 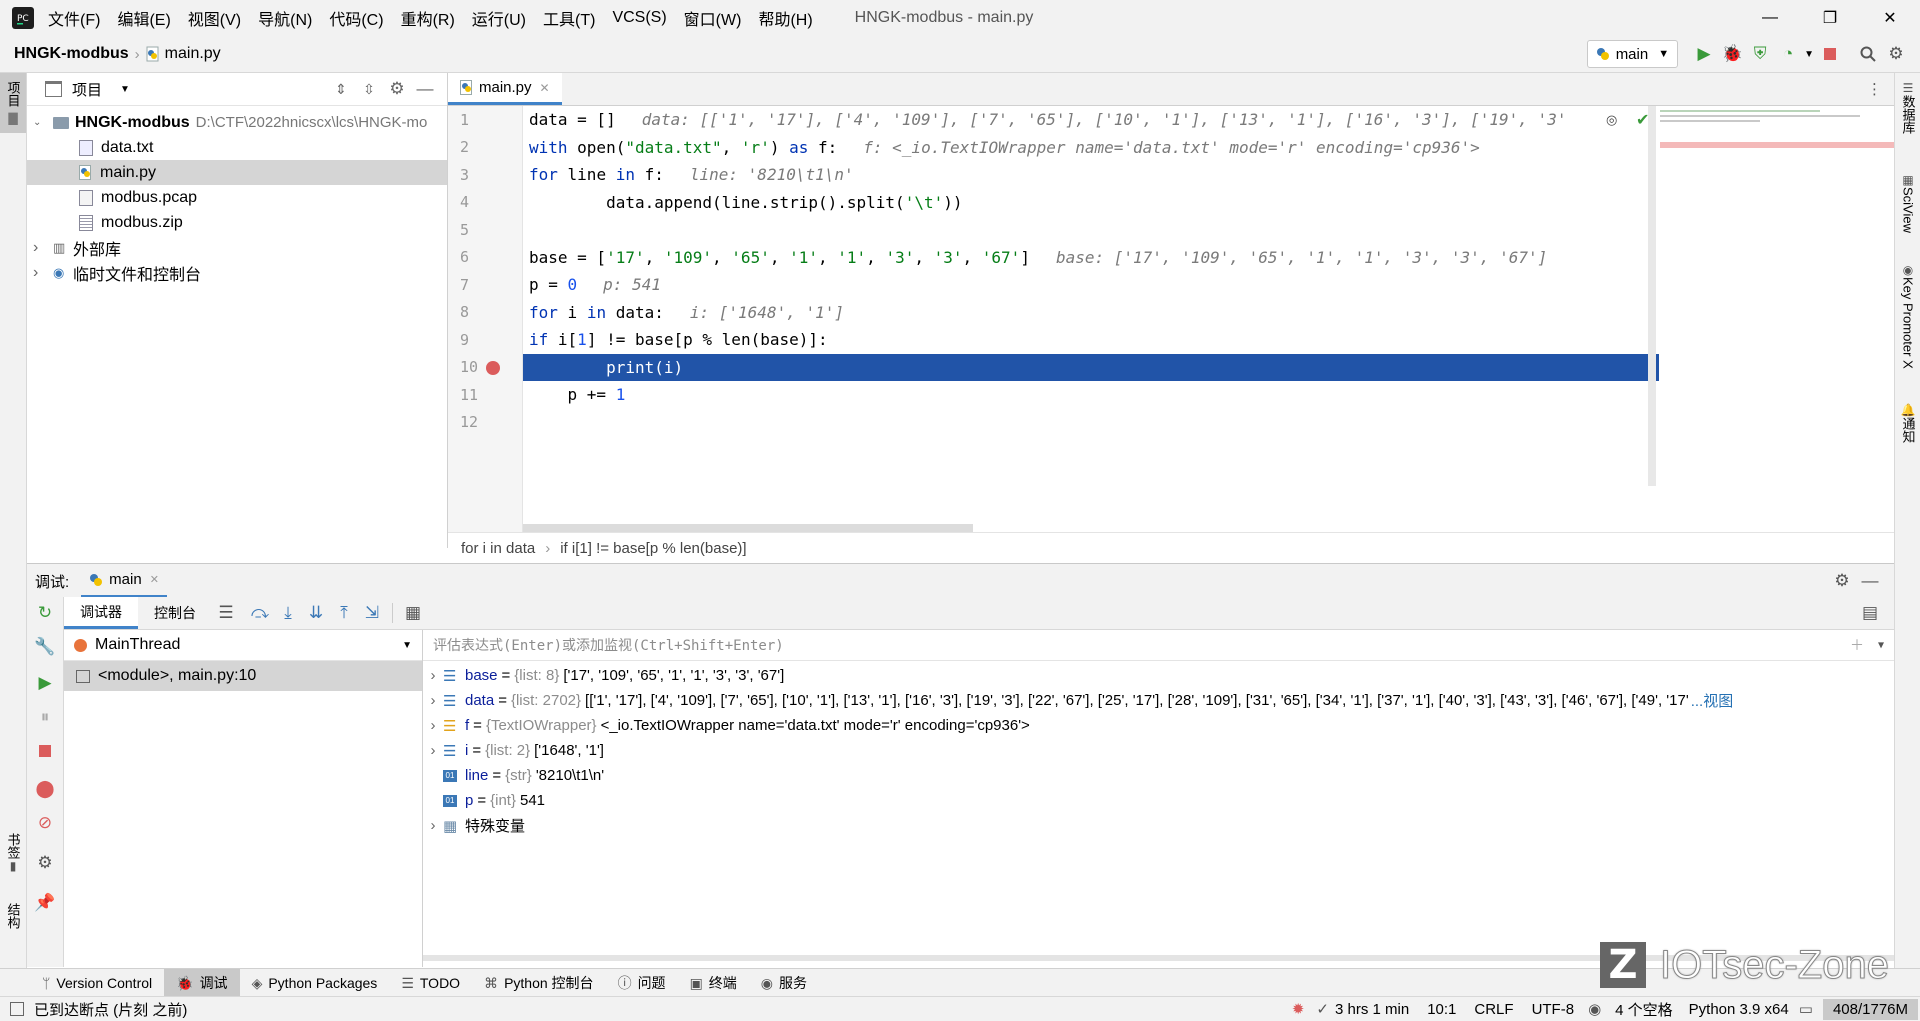 What do you see at coordinates (71, 54) in the screenshot?
I see `breadcrumb-project: HNGK-modbus` at bounding box center [71, 54].